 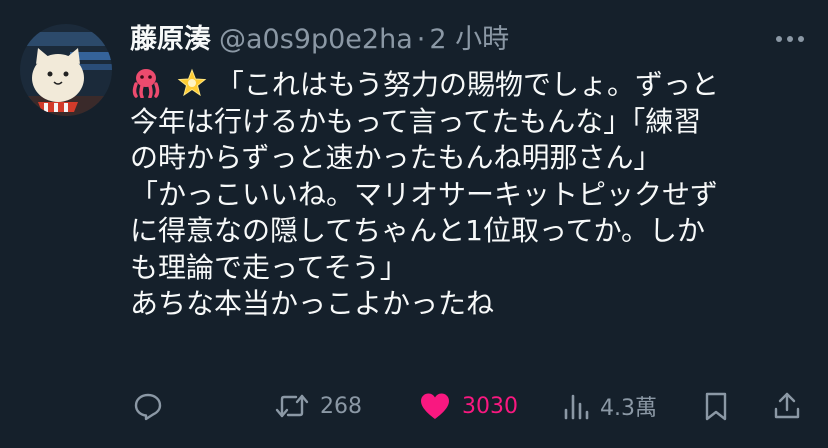 What do you see at coordinates (469, 40) in the screenshot?
I see `timestamp: 2 小時` at bounding box center [469, 40].